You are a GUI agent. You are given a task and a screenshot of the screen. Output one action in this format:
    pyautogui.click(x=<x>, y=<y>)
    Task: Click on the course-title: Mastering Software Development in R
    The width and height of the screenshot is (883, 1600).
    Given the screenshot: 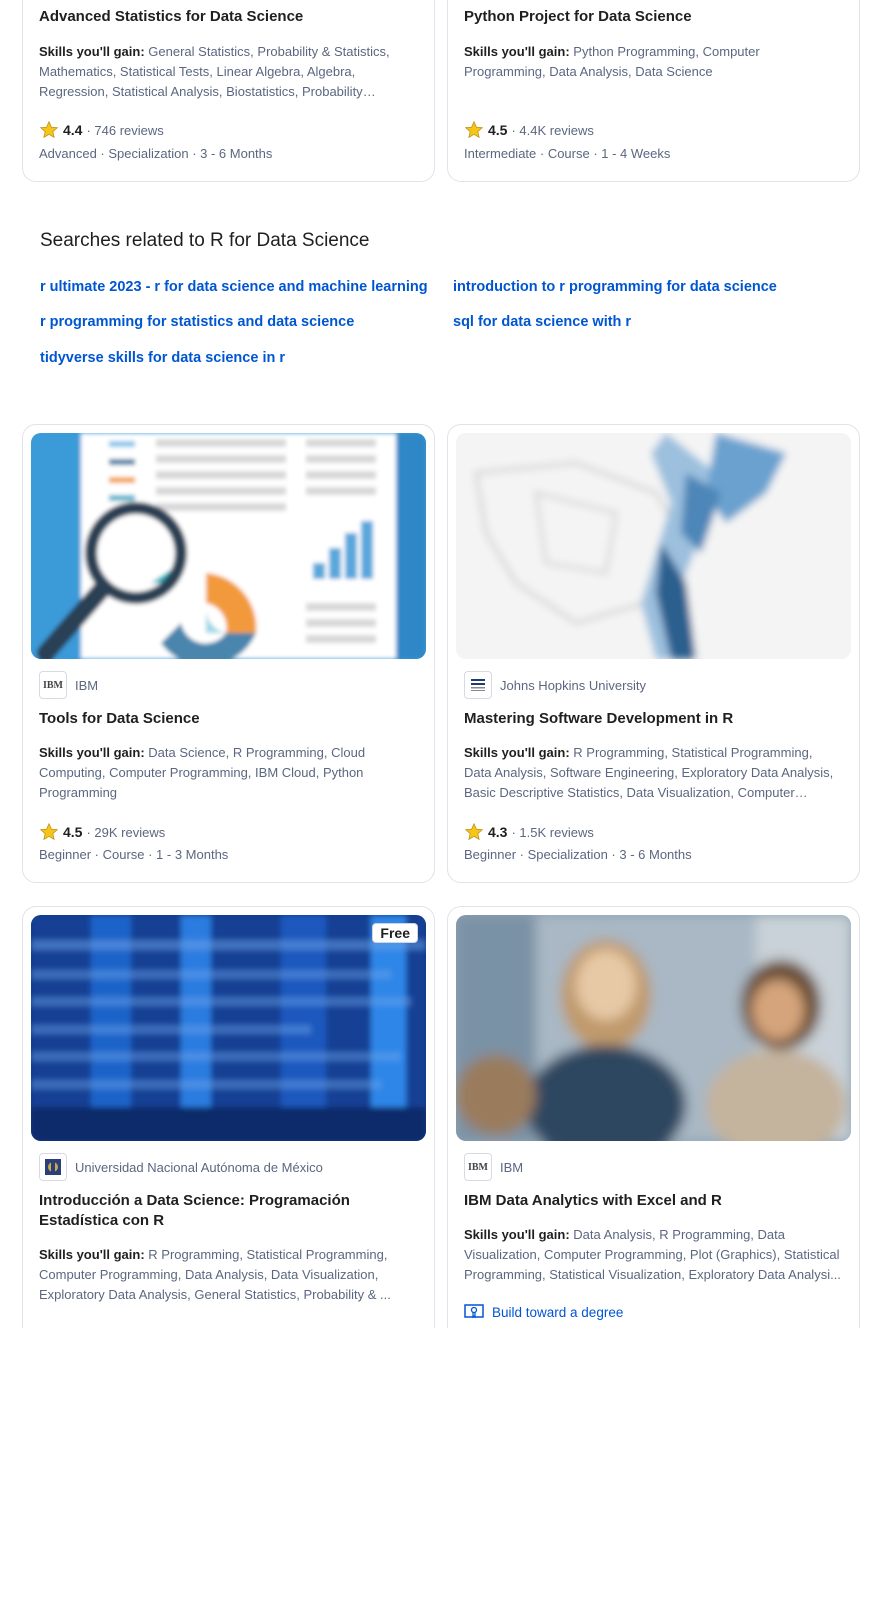 What is the action you would take?
    pyautogui.click(x=653, y=719)
    